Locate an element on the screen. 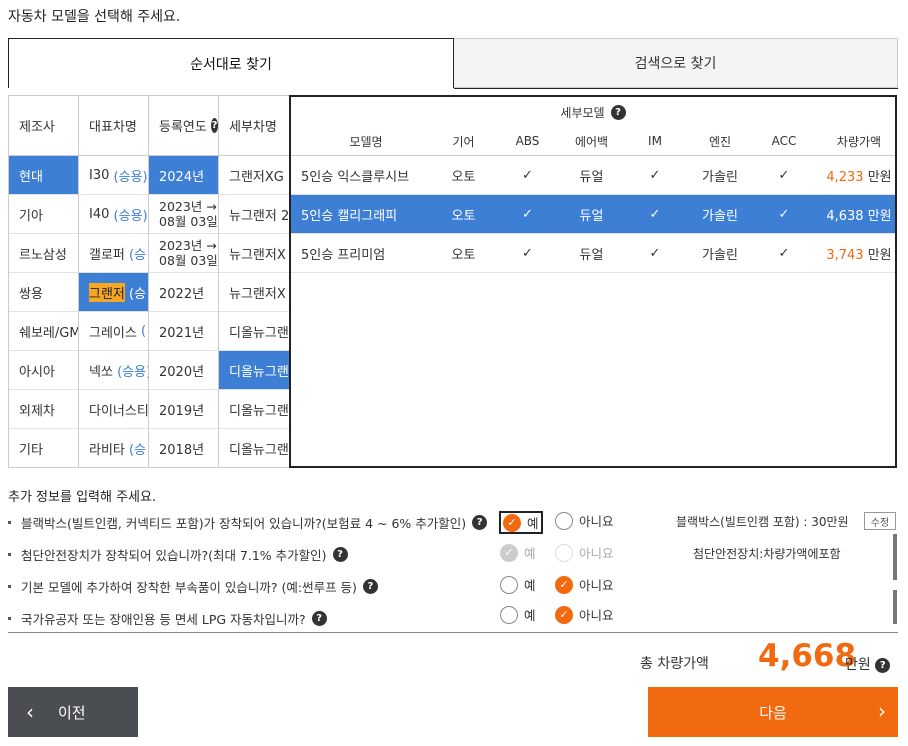  price: 4,233 만원 is located at coordinates (859, 177).